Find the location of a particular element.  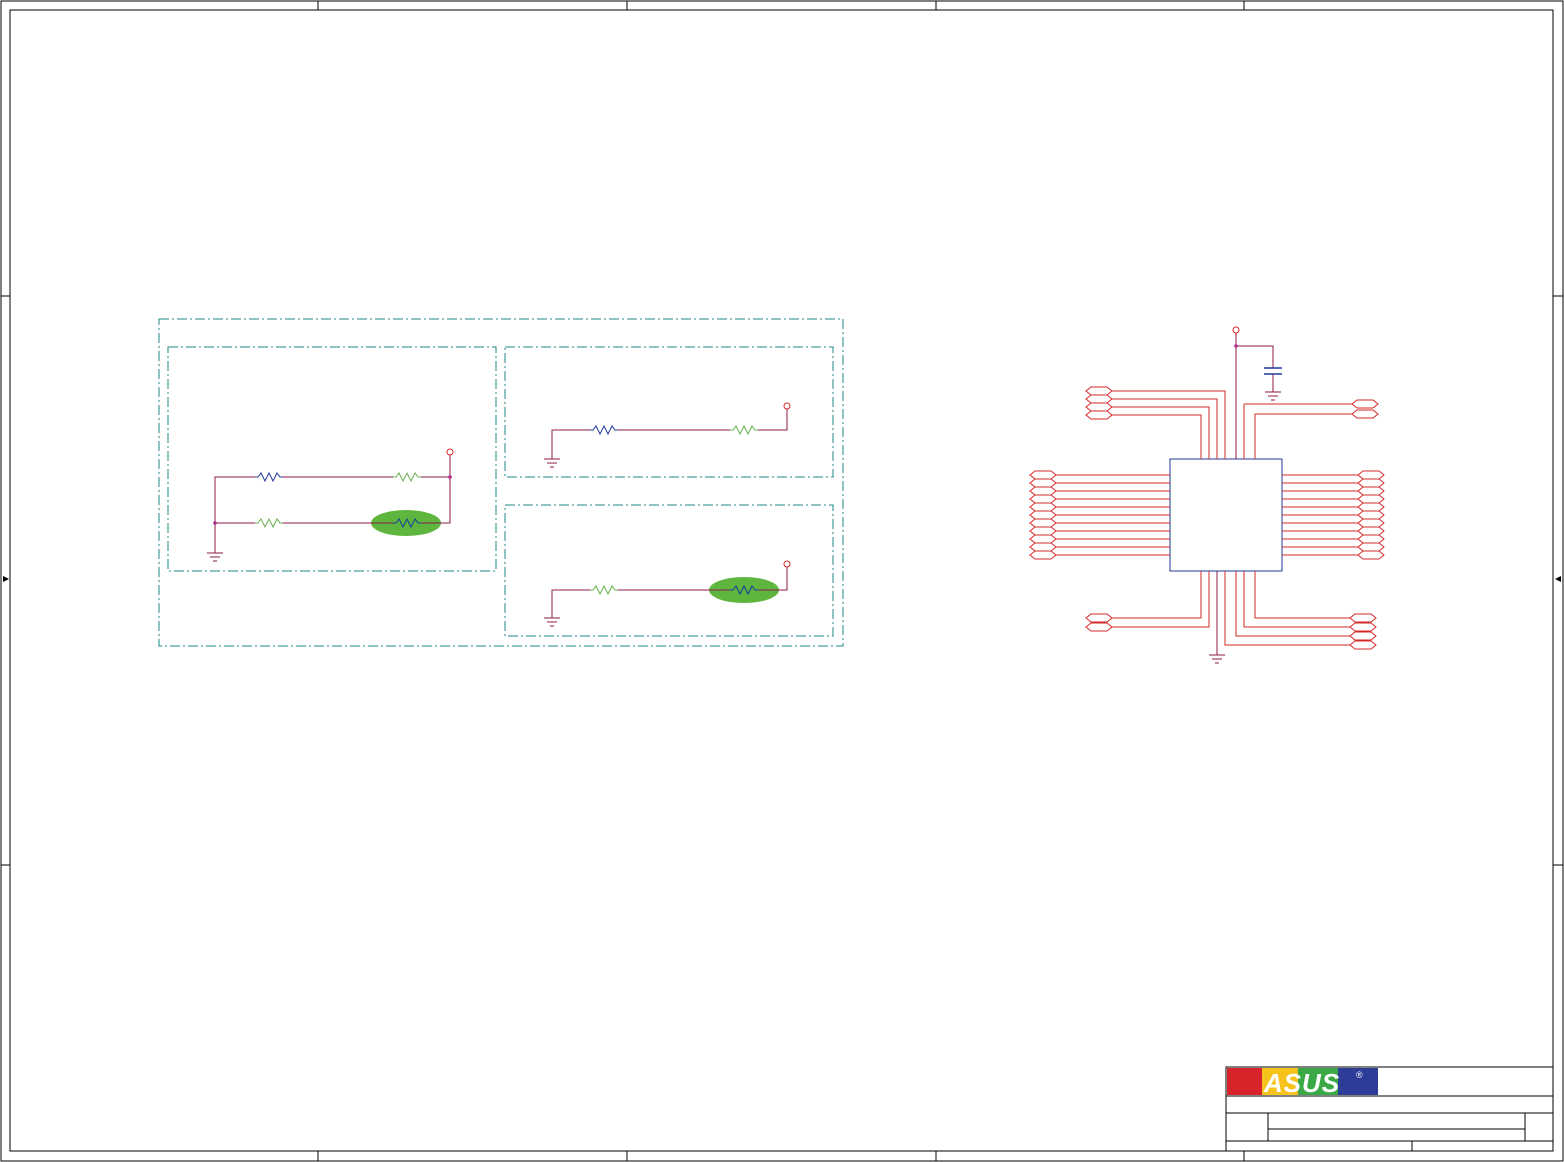

asus-logo: ASUS ® is located at coordinates (1302, 1083).